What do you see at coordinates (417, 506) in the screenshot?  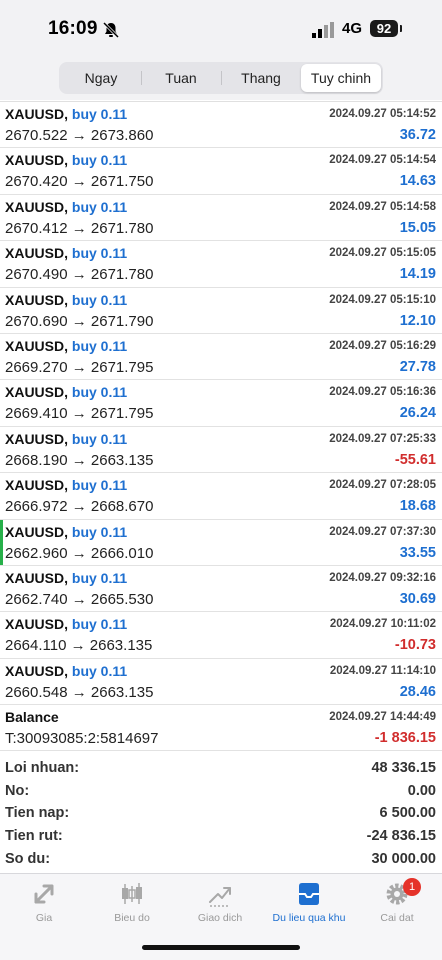 I see `deal-profit: 18.68` at bounding box center [417, 506].